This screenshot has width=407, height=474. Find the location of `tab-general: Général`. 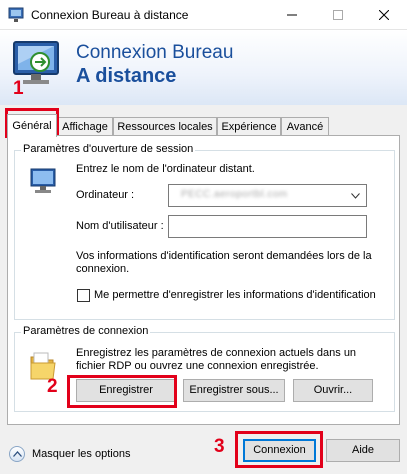

tab-general: Général is located at coordinates (32, 125).